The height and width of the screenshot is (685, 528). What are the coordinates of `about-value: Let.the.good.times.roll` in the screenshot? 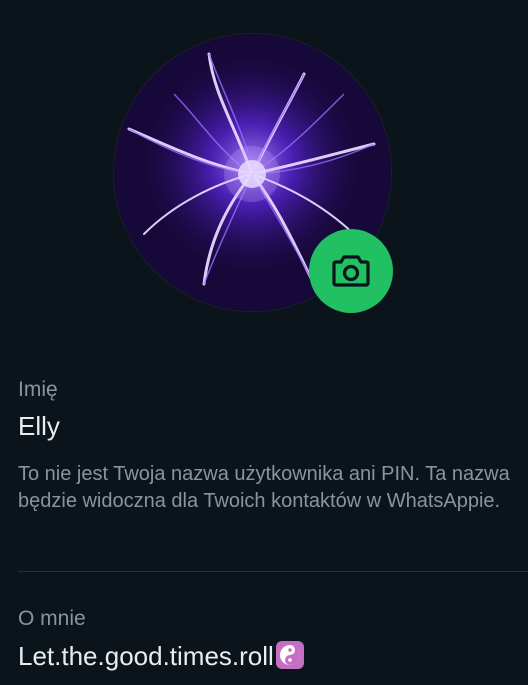 It's located at (146, 656).